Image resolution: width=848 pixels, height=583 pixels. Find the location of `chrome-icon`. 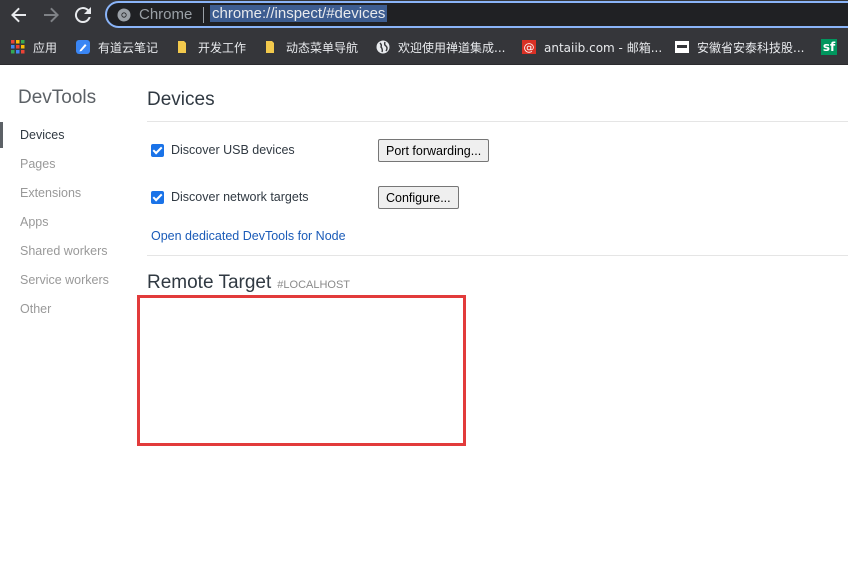

chrome-icon is located at coordinates (124, 15).